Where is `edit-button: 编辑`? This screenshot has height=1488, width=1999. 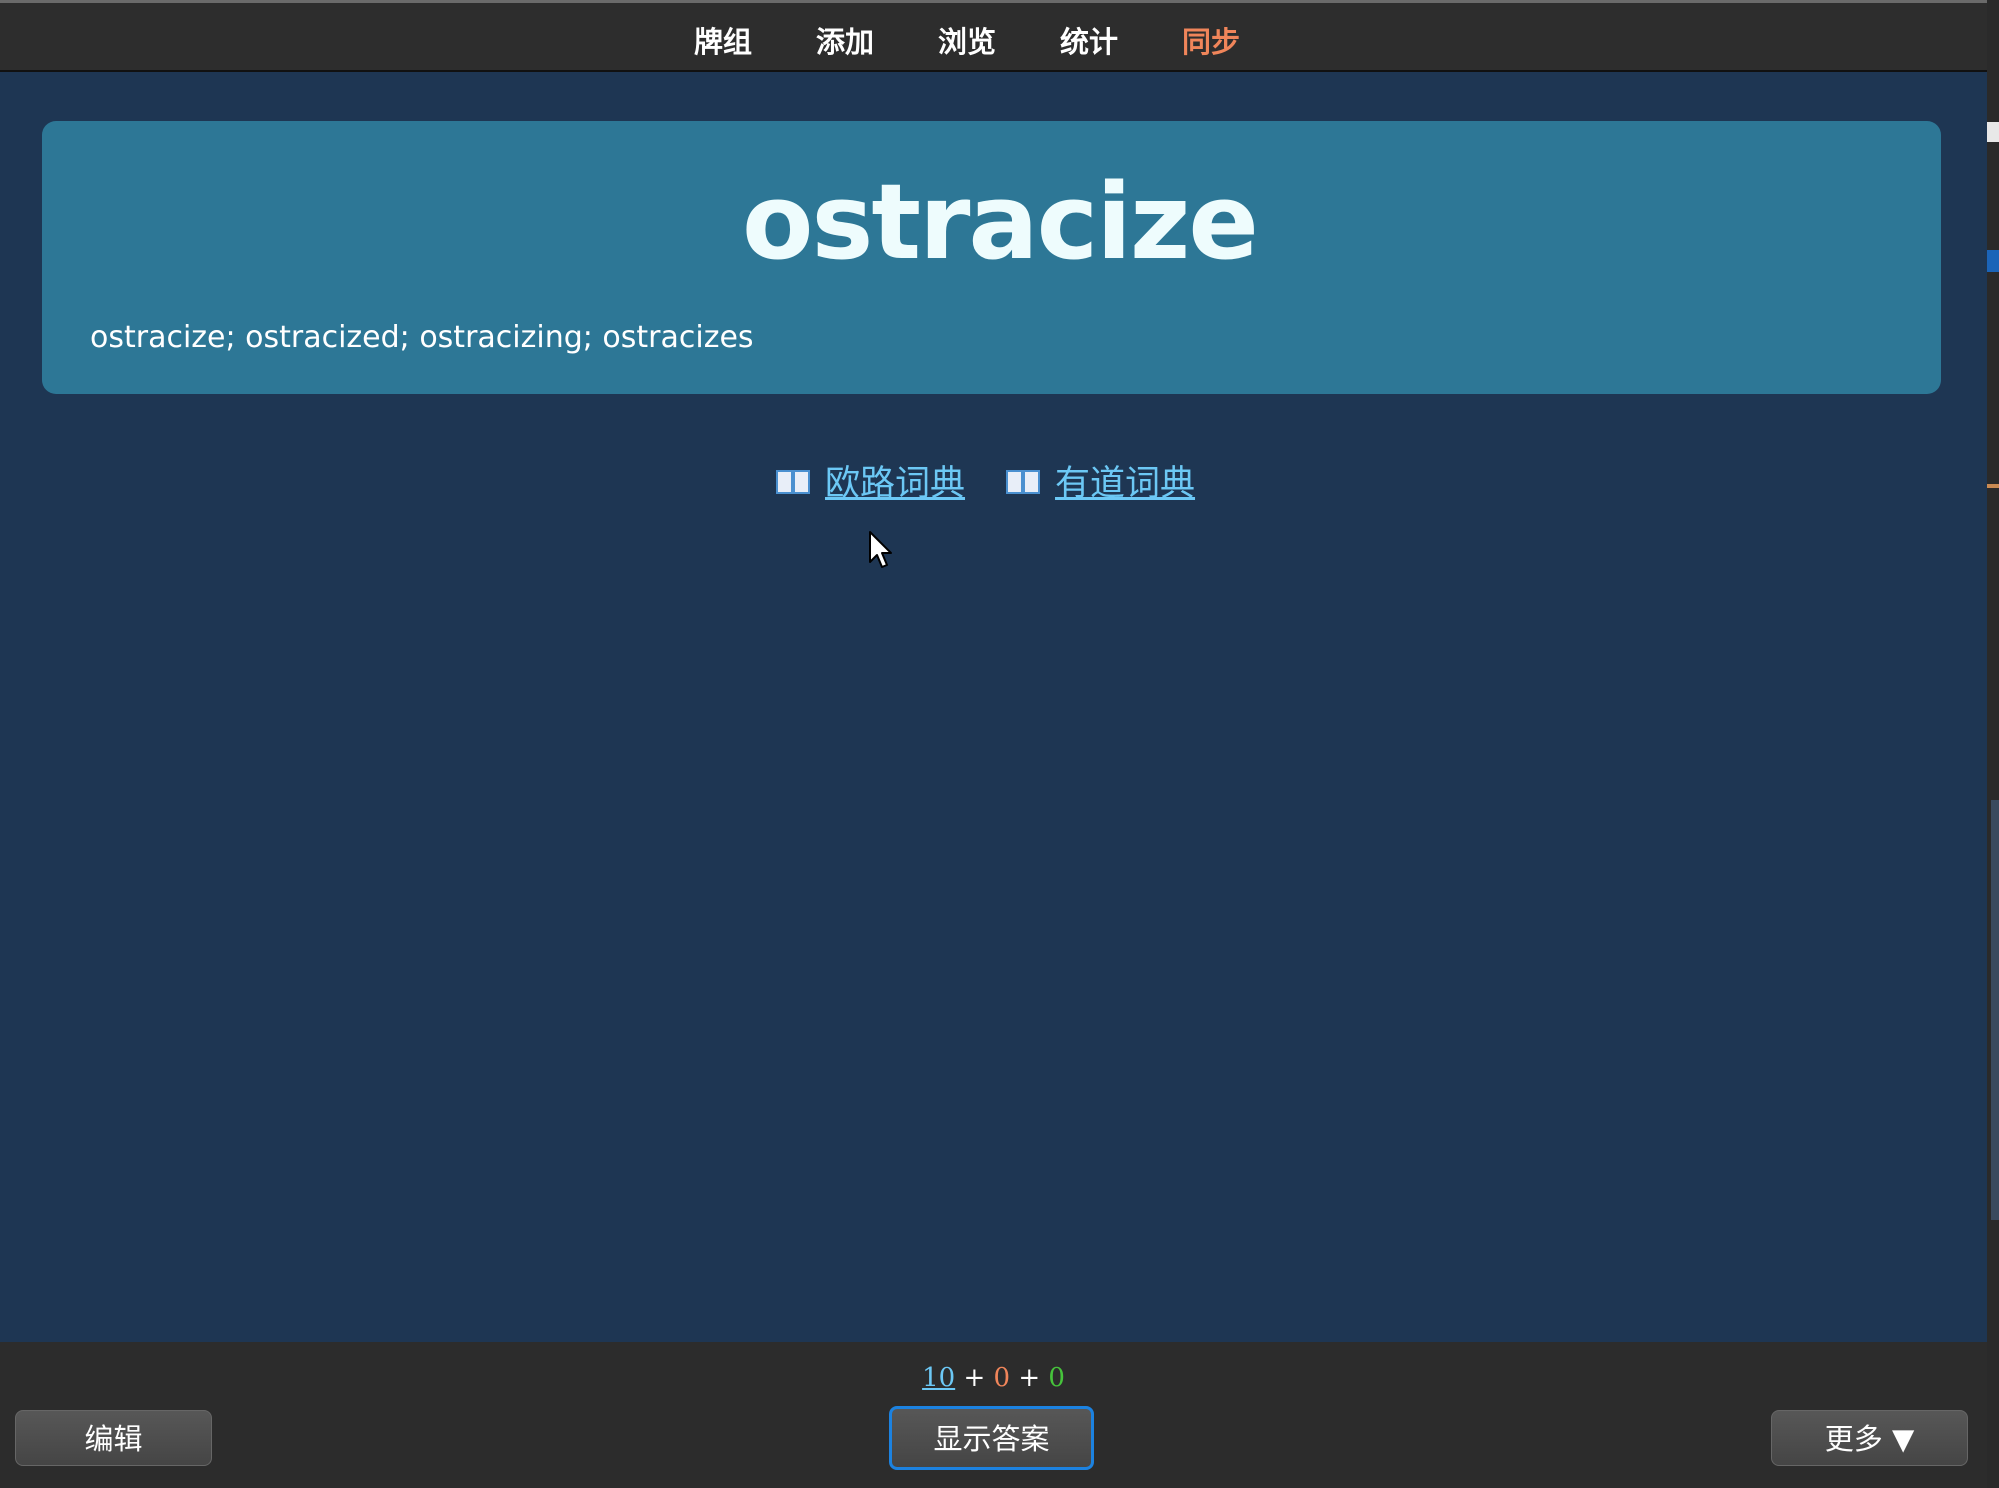 edit-button: 编辑 is located at coordinates (113, 1438).